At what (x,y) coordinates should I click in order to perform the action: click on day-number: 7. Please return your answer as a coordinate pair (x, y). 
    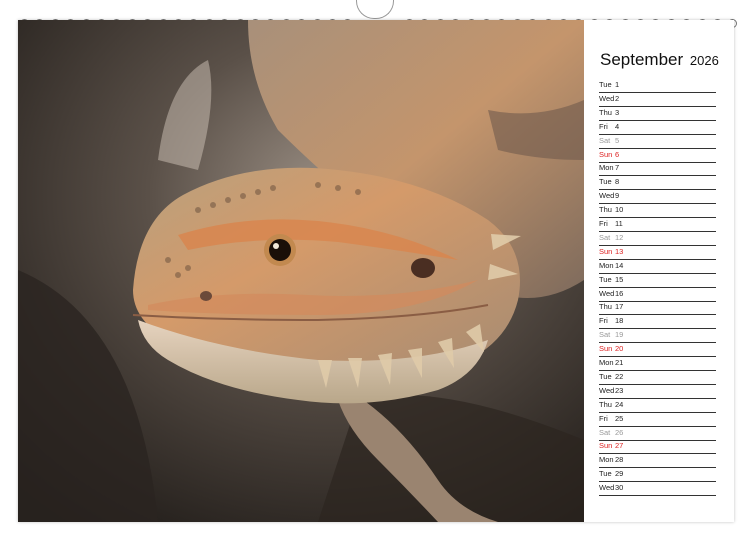
    Looking at the image, I should click on (617, 168).